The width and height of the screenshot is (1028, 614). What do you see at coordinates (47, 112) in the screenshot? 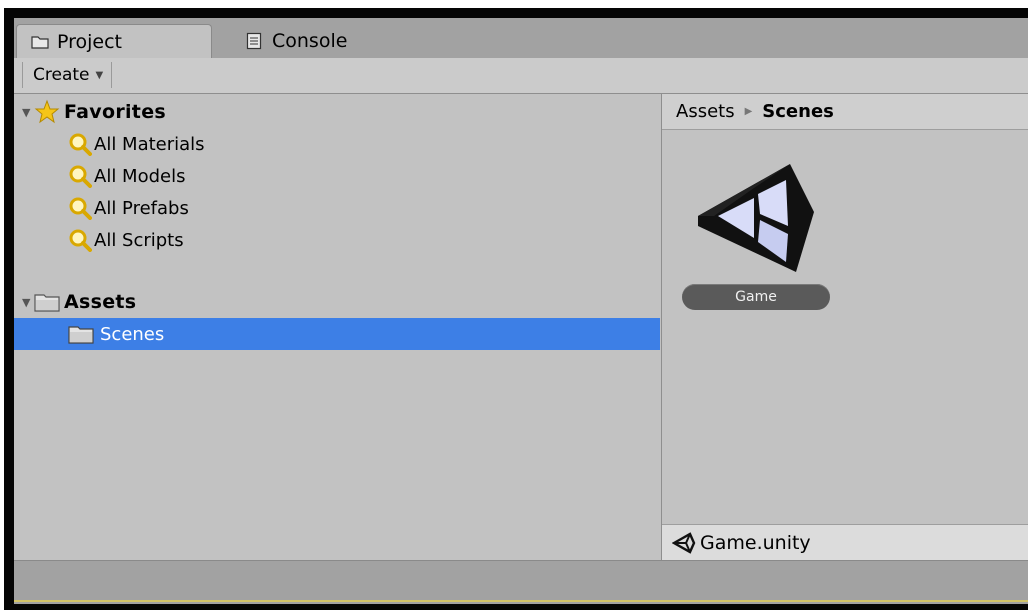
I see `star-icon` at bounding box center [47, 112].